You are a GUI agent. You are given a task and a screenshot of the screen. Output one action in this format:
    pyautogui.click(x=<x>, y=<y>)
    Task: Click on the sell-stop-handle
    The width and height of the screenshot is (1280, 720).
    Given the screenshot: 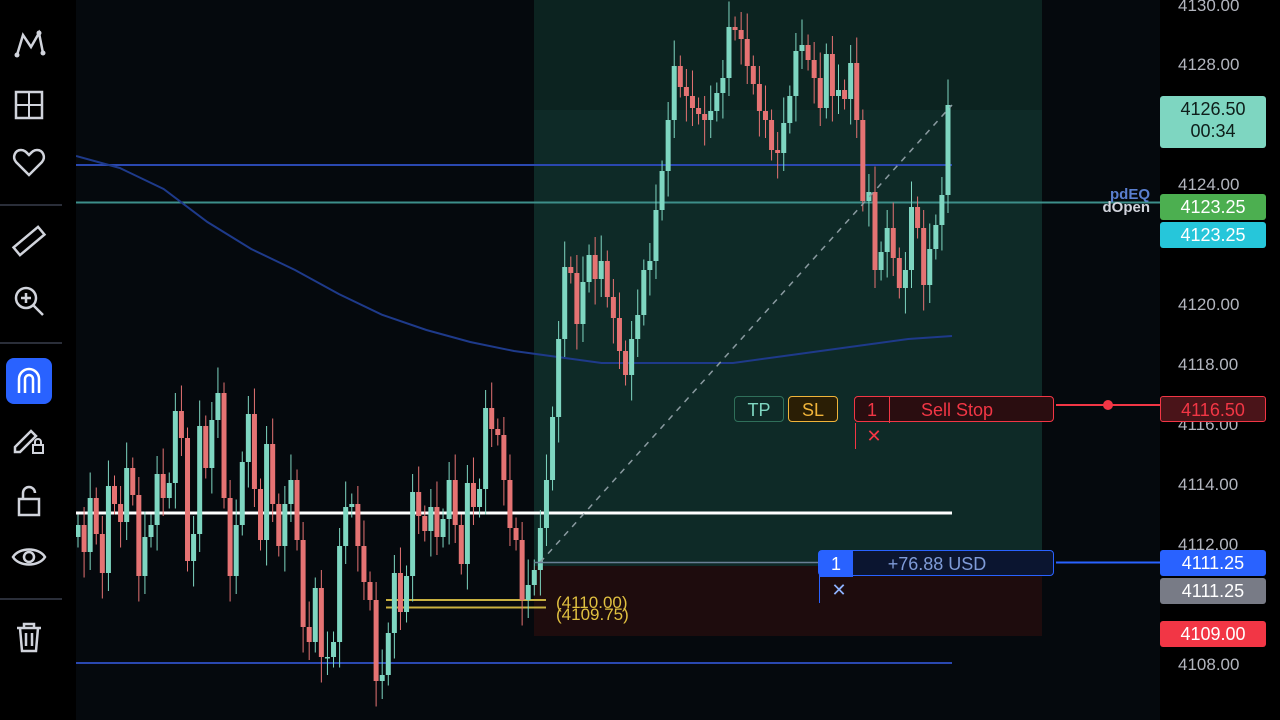 What is the action you would take?
    pyautogui.click(x=1108, y=405)
    